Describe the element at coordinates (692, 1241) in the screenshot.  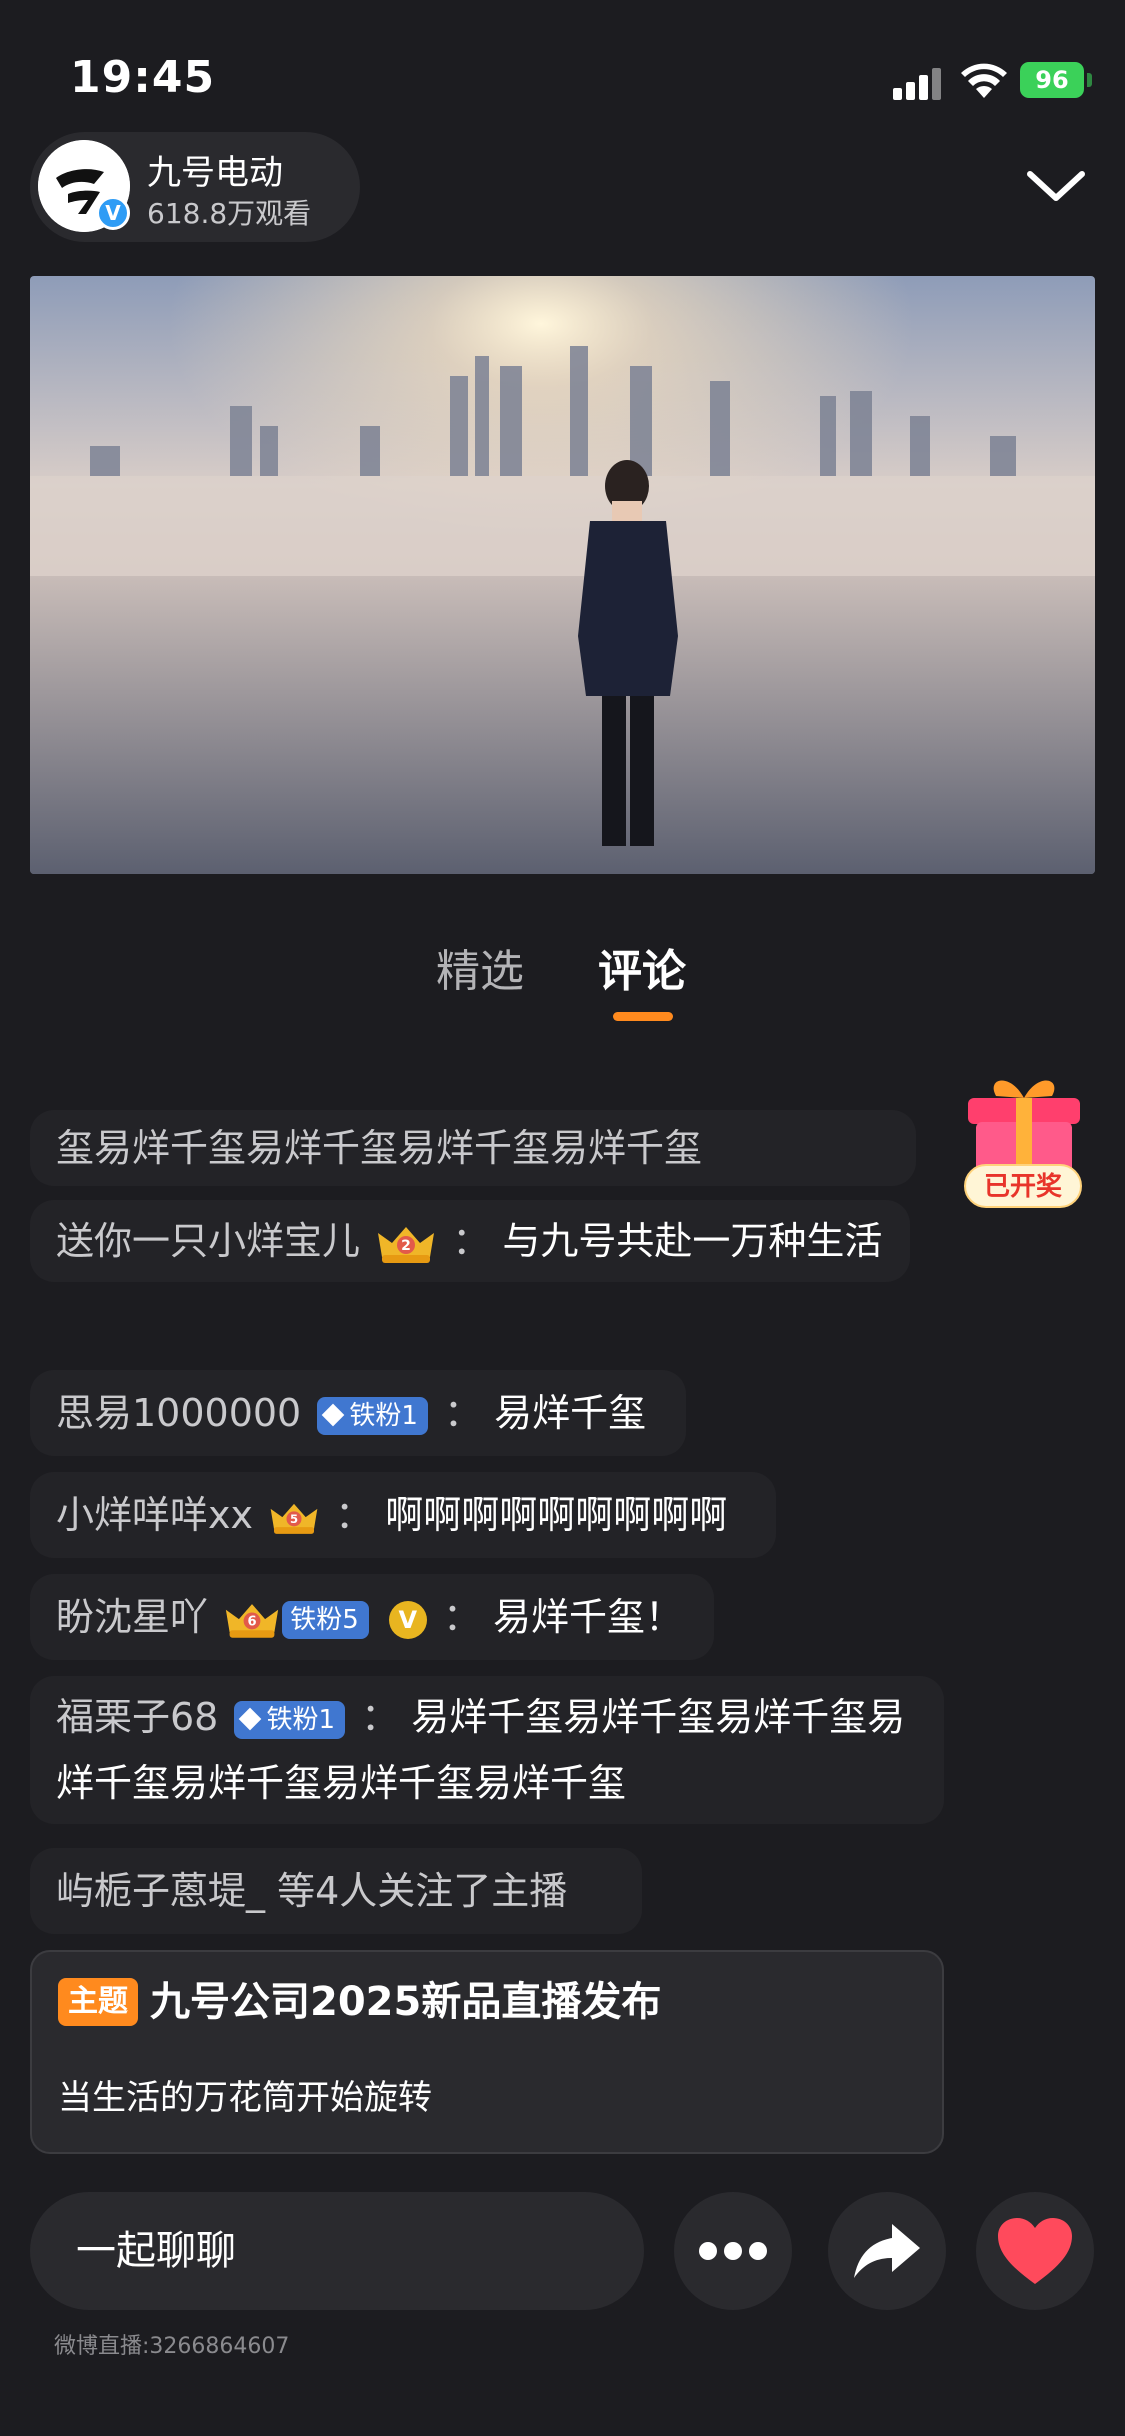
I see `comment-message: 与九号共赴一万种生活` at that location.